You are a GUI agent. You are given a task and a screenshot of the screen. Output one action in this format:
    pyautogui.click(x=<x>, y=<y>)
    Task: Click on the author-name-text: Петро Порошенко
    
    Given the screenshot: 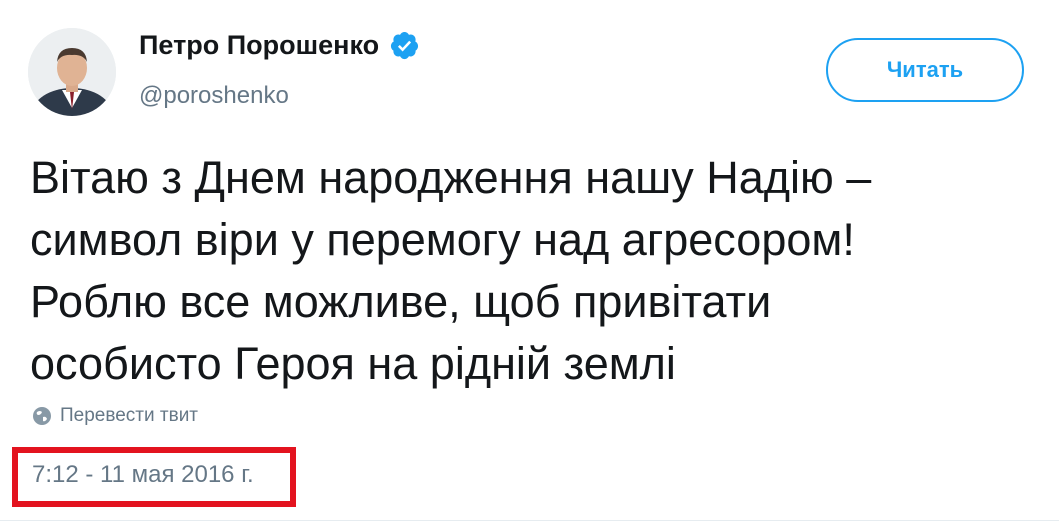 What is the action you would take?
    pyautogui.click(x=259, y=45)
    